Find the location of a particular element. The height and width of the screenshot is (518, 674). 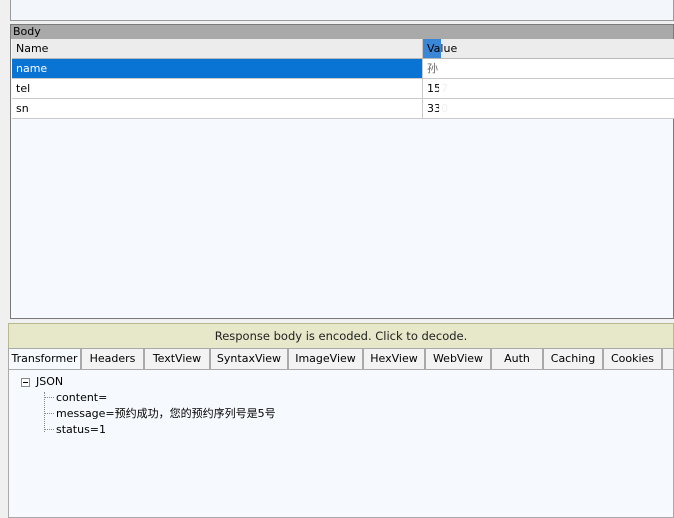

tab-syntaxview: SyntaxView is located at coordinates (249, 358).